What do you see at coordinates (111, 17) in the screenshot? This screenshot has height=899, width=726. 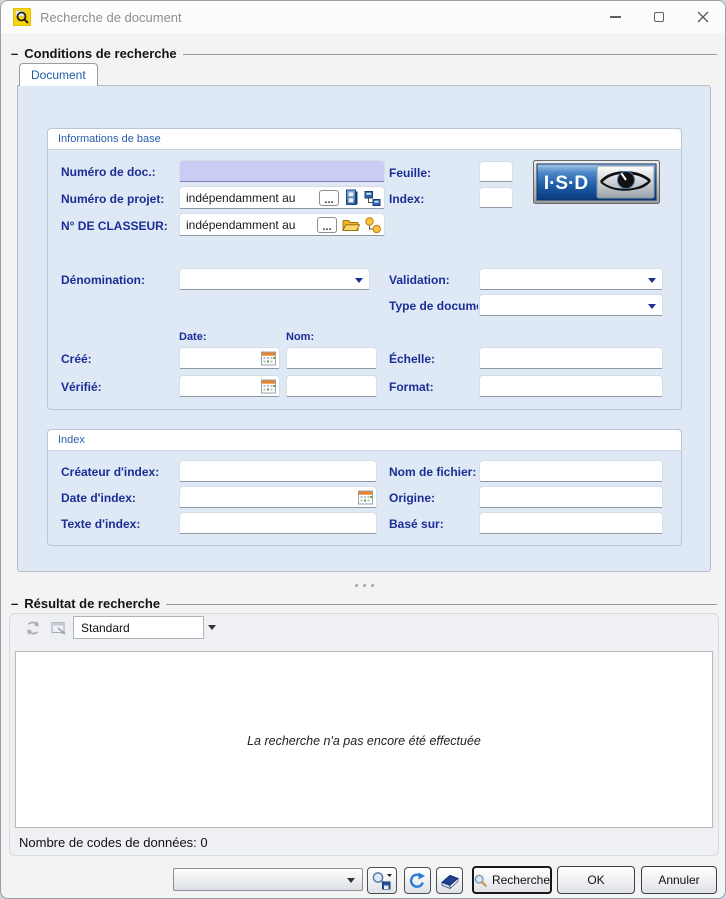 I see `window-title: Recherche de document` at bounding box center [111, 17].